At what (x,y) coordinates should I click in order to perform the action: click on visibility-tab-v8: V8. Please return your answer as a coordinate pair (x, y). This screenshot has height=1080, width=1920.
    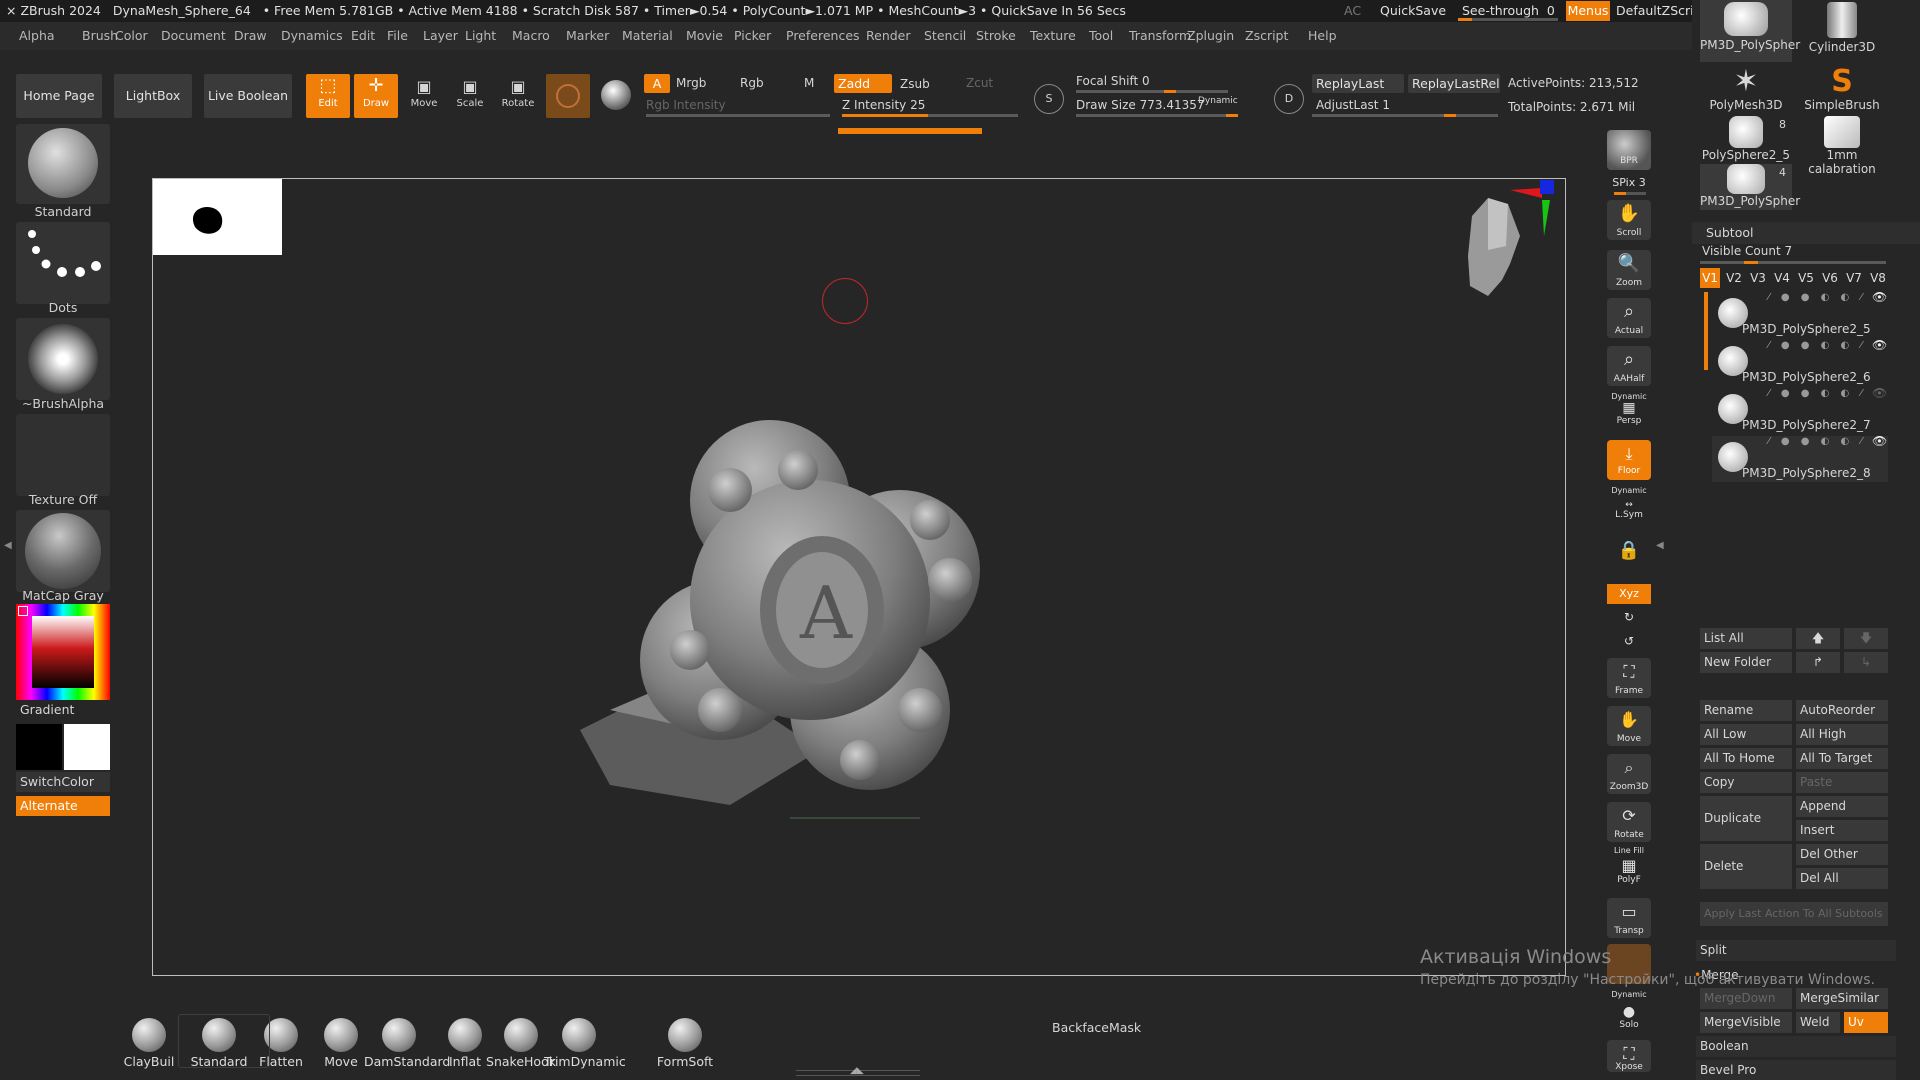
    Looking at the image, I should click on (1878, 278).